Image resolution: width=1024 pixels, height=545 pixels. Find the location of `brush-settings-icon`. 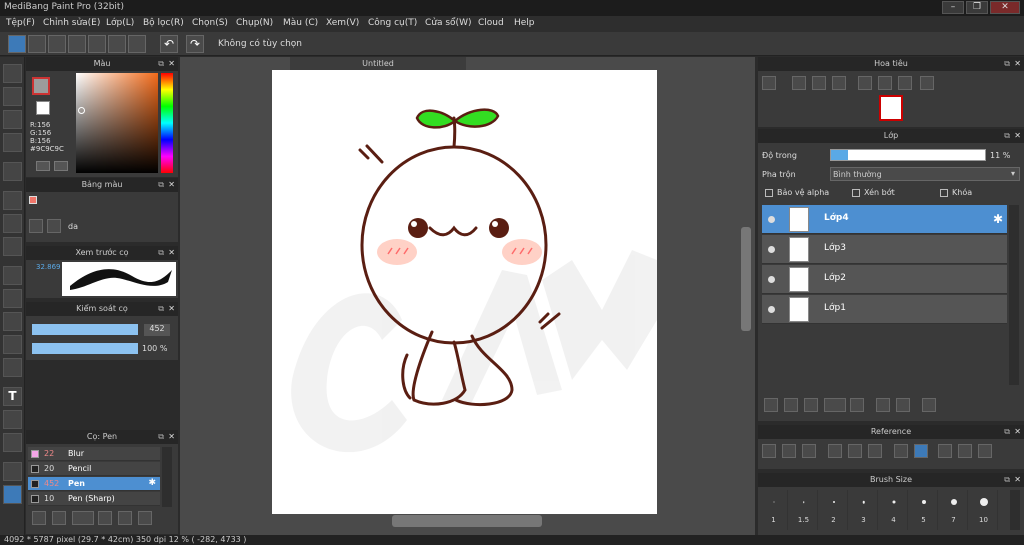

brush-settings-icon is located at coordinates (105, 518).